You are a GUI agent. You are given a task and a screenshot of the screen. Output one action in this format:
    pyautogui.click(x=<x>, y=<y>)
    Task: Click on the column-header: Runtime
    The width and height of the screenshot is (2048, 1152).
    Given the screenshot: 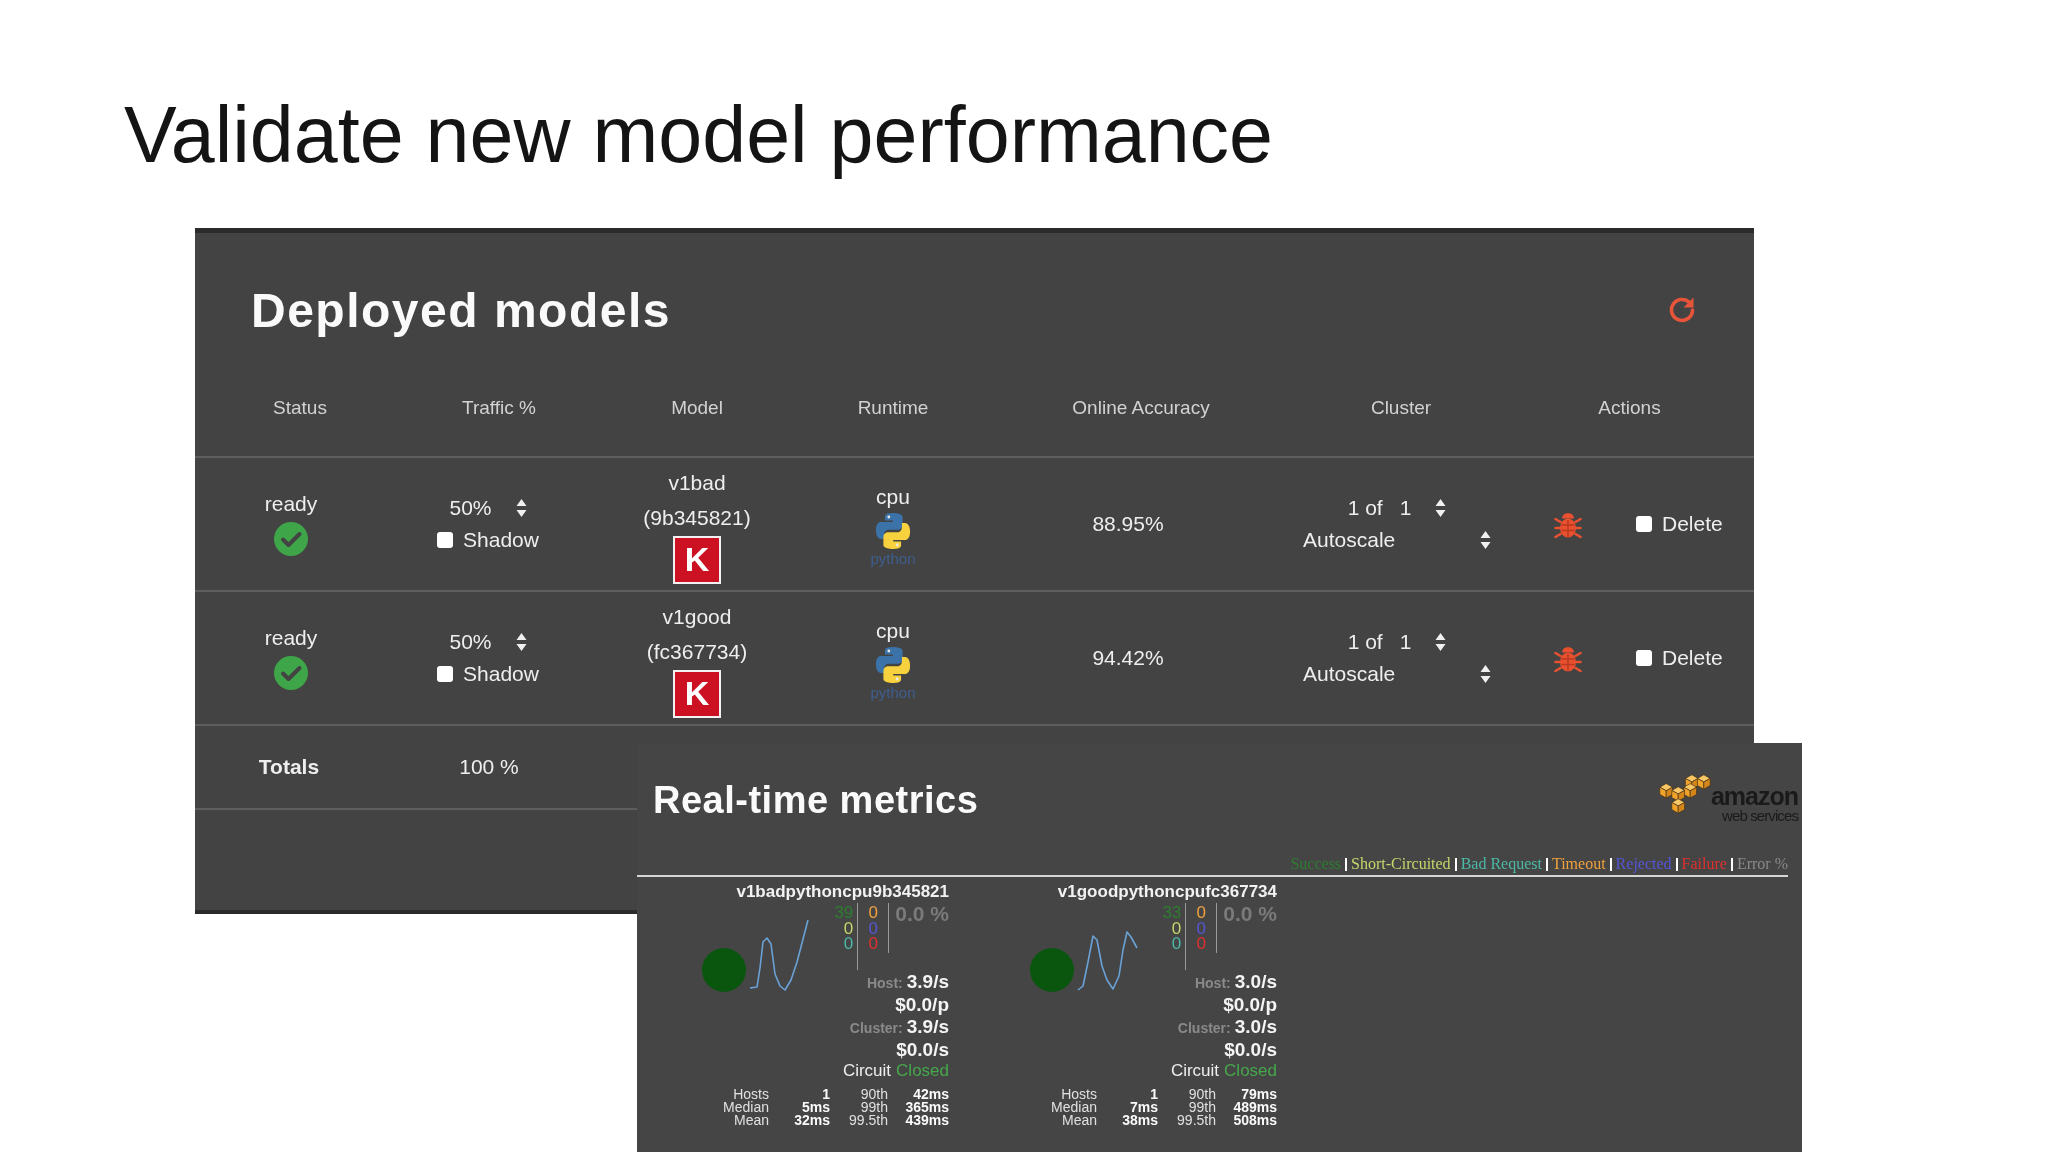 What is the action you would take?
    pyautogui.click(x=893, y=408)
    